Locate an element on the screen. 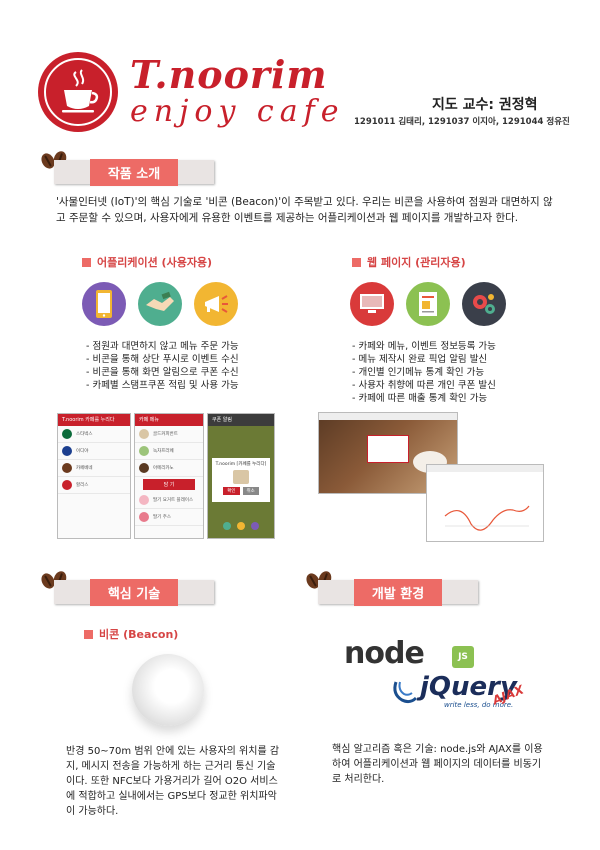  app-screen-coupon: 쿠폰 알림 T.noorim [카페를 누리다] 확인 취소 is located at coordinates (241, 476).